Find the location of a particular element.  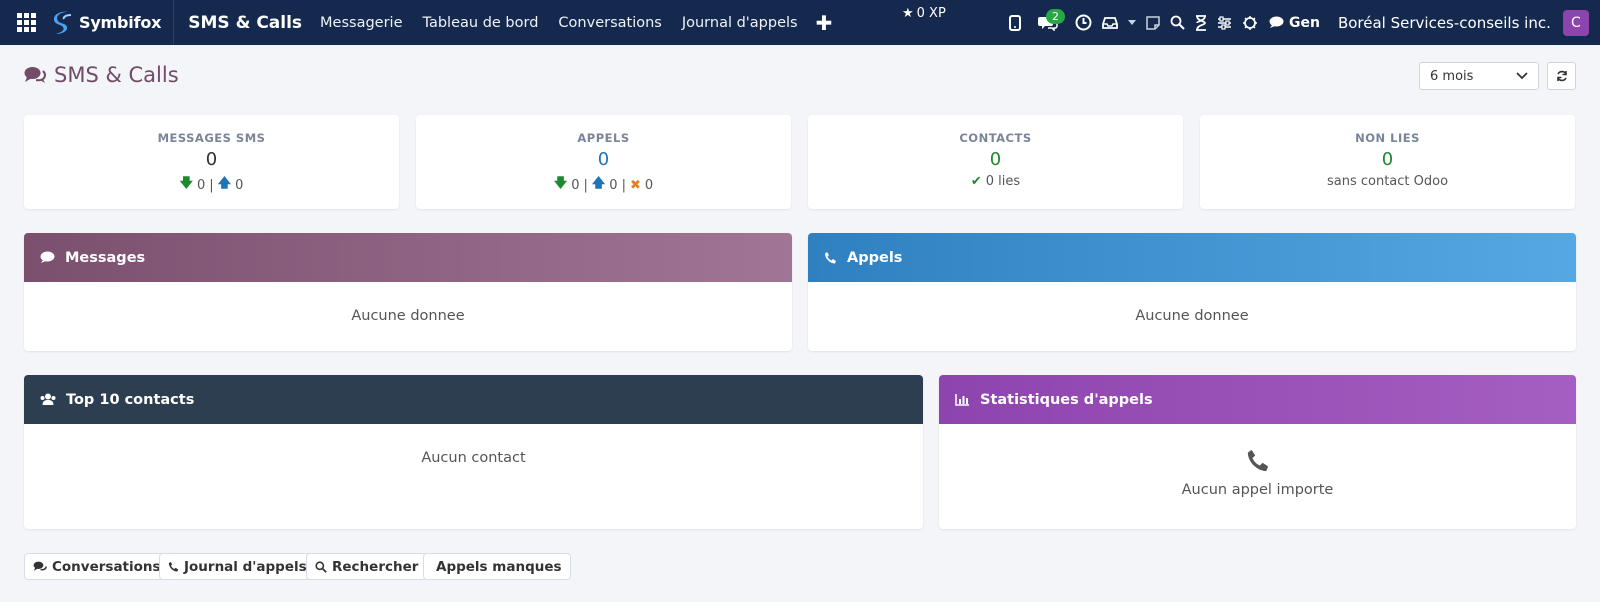

gen-assistant: Gen is located at coordinates (1294, 23).